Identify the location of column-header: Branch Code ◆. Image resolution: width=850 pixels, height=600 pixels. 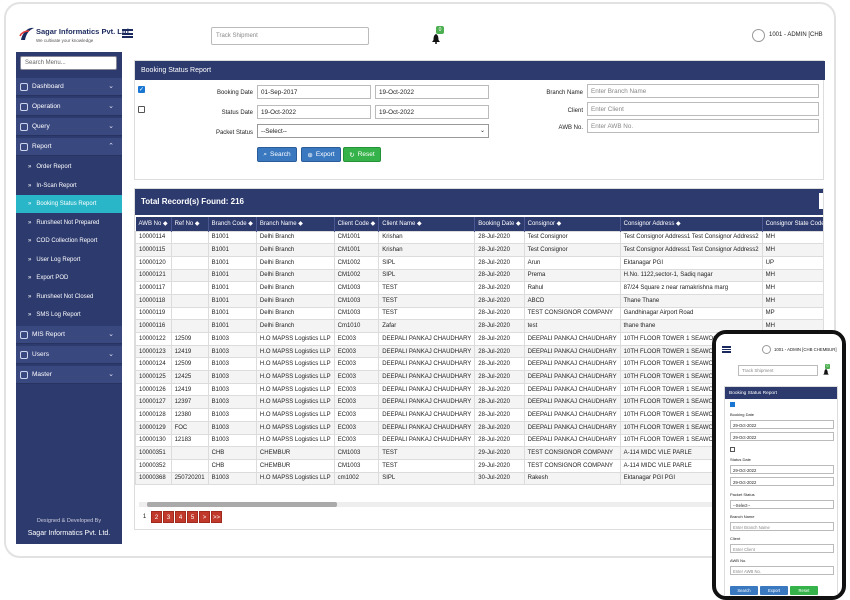
(232, 224).